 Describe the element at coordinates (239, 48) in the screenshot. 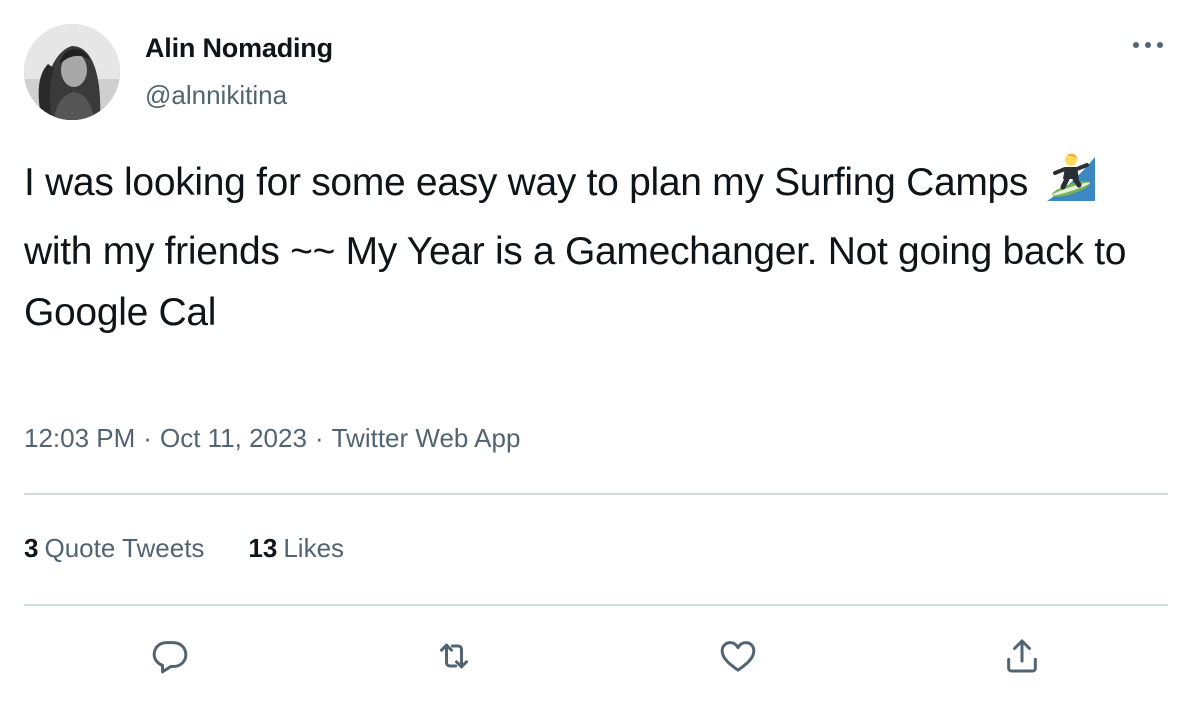

I see `author-name: Alin Nomading` at that location.